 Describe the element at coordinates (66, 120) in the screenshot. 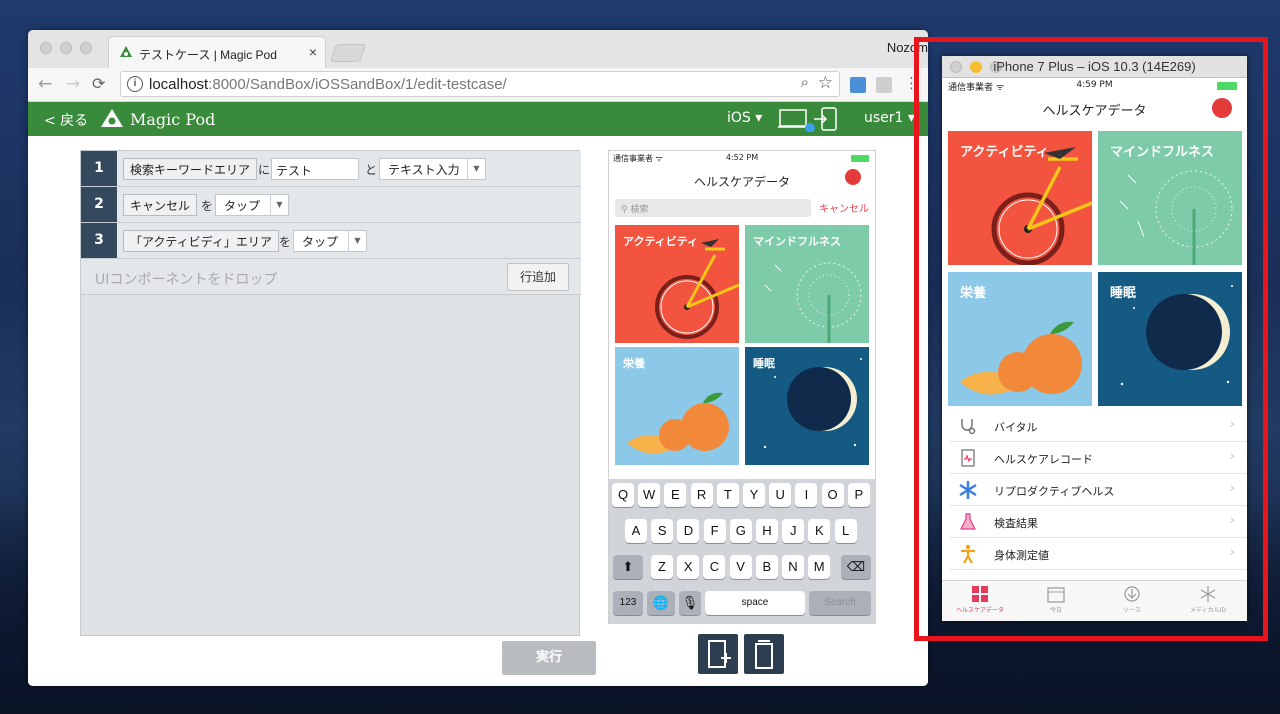

I see `back-link: < 戻る` at that location.